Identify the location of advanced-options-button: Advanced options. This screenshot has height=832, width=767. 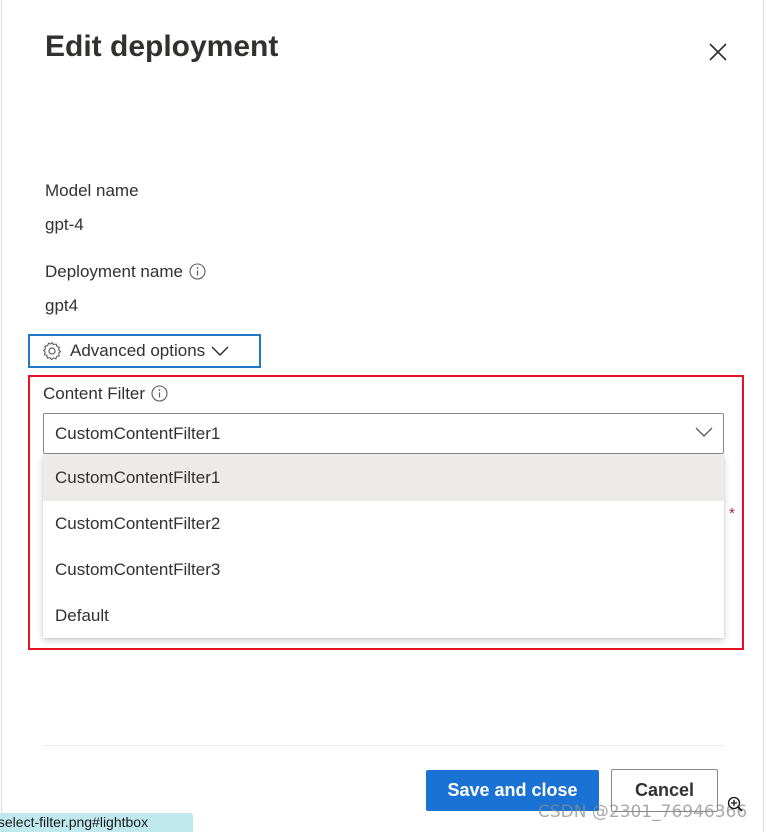
(144, 351).